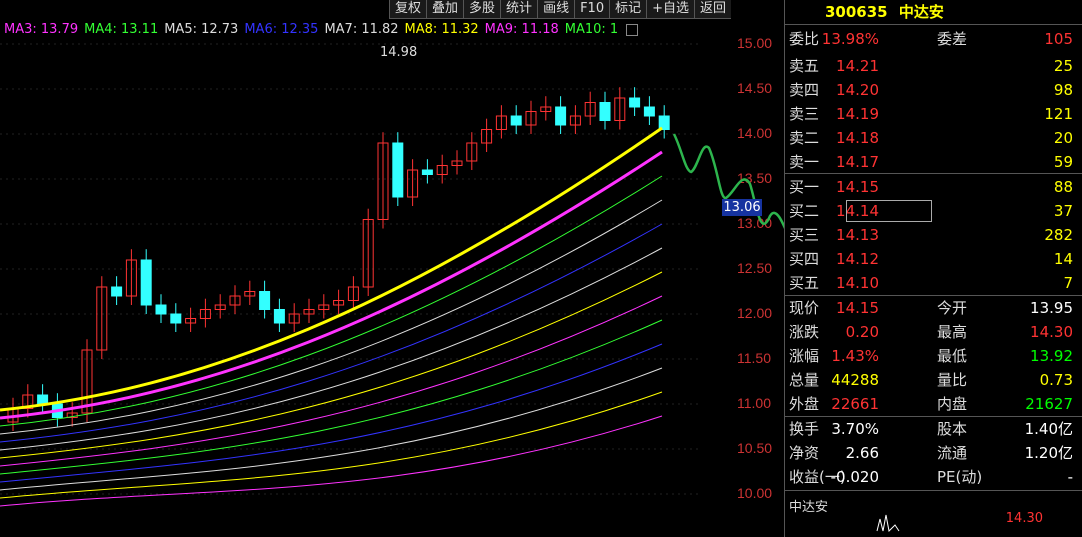  Describe the element at coordinates (1063, 211) in the screenshot. I see `quote-value: 37` at that location.